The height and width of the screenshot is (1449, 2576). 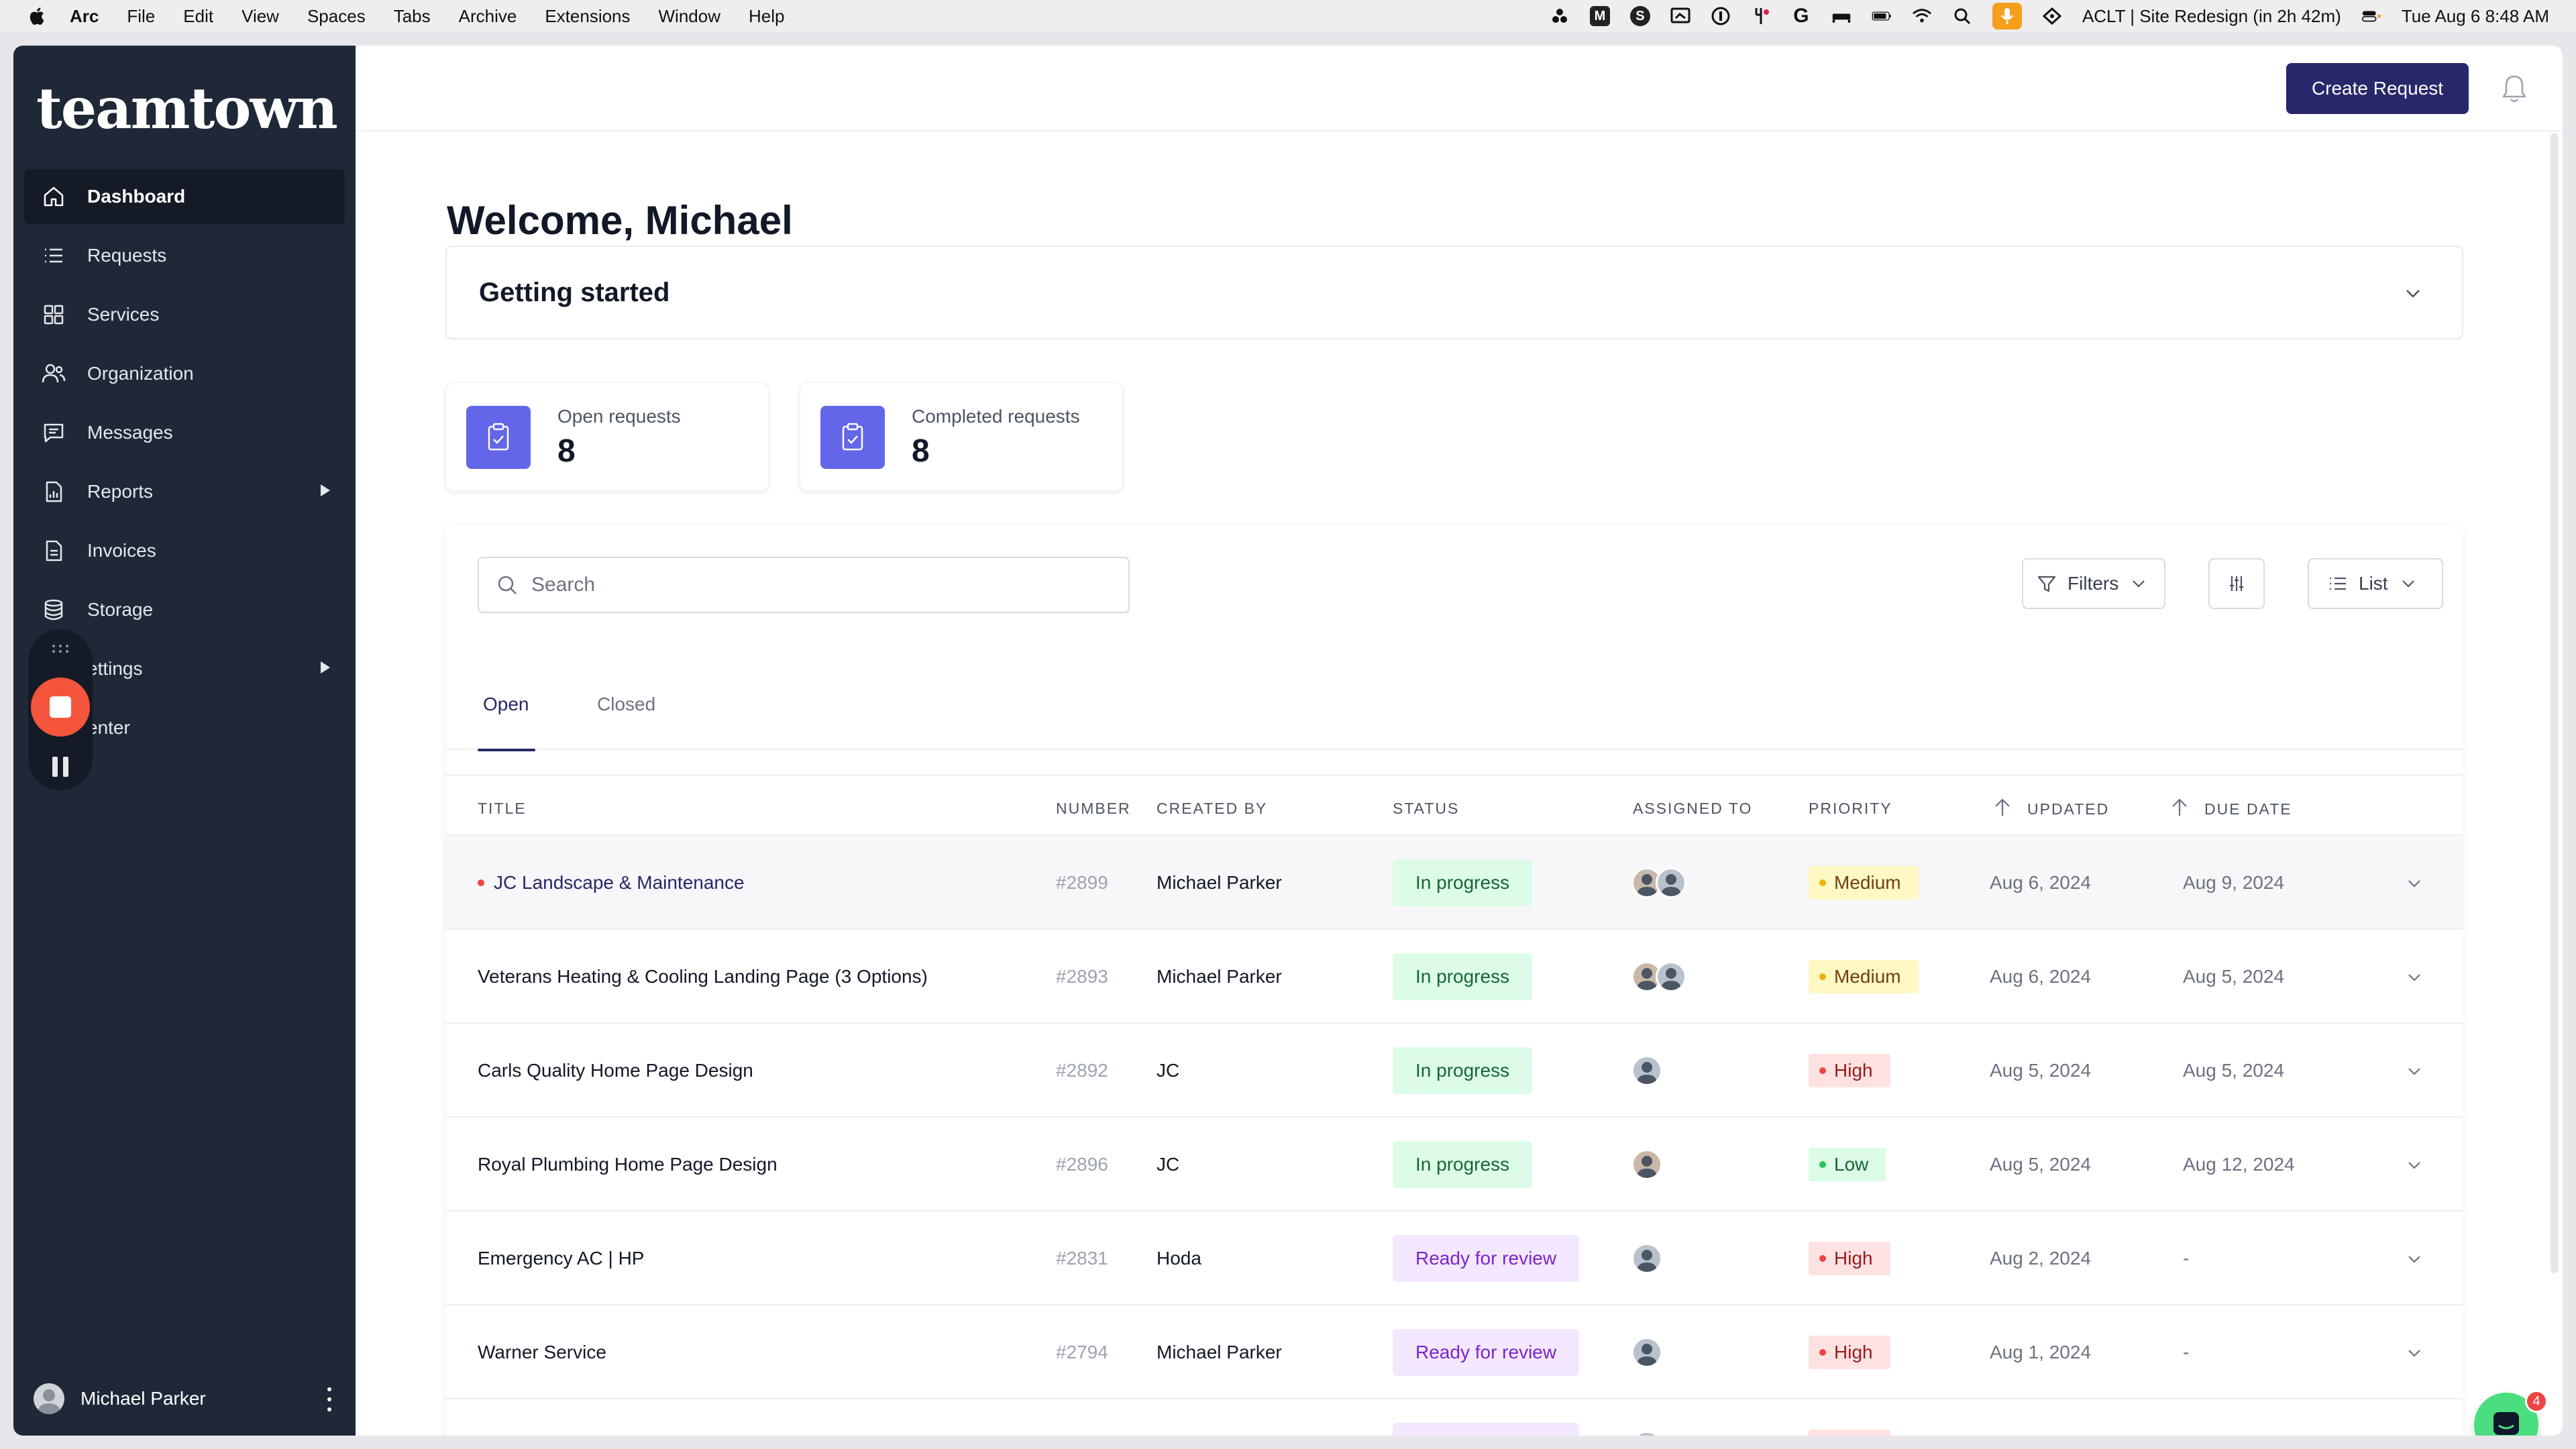 What do you see at coordinates (84, 16) in the screenshot?
I see `menu-app-arc: Arc` at bounding box center [84, 16].